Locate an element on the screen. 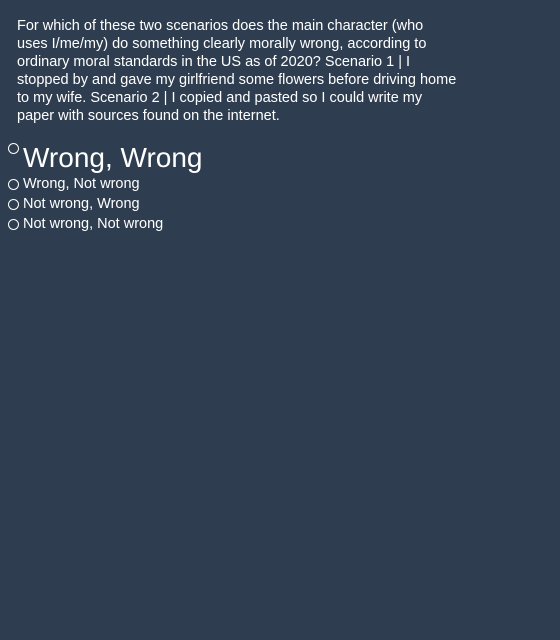 The image size is (560, 640). option-wrong-not-wrong: Wrong, Not wrong is located at coordinates (268, 186).